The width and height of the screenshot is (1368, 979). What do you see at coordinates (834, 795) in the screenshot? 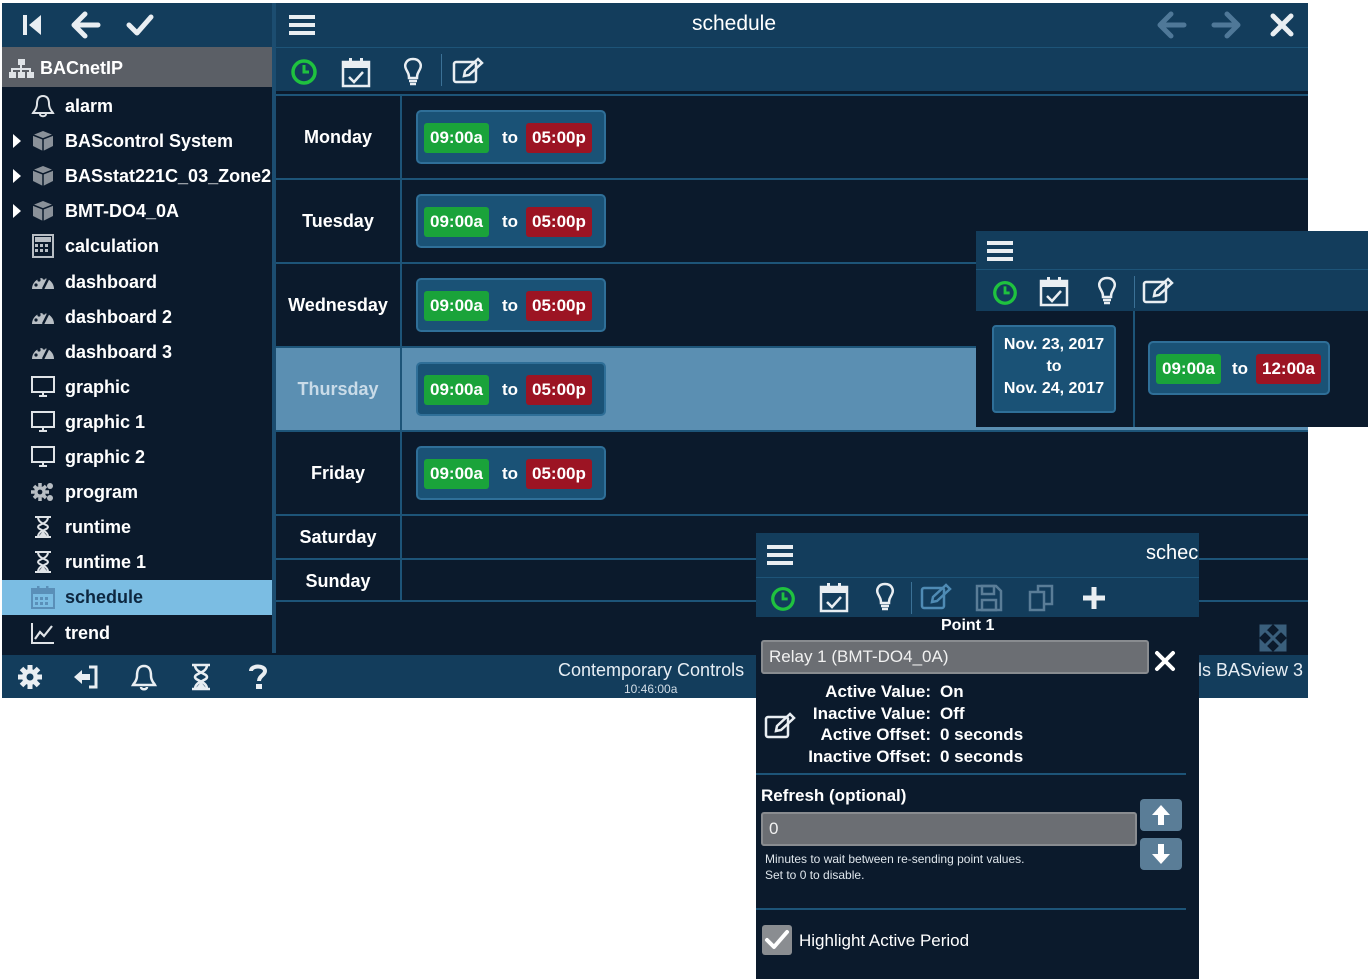
I see `refresh-label: Refresh (optional)` at bounding box center [834, 795].